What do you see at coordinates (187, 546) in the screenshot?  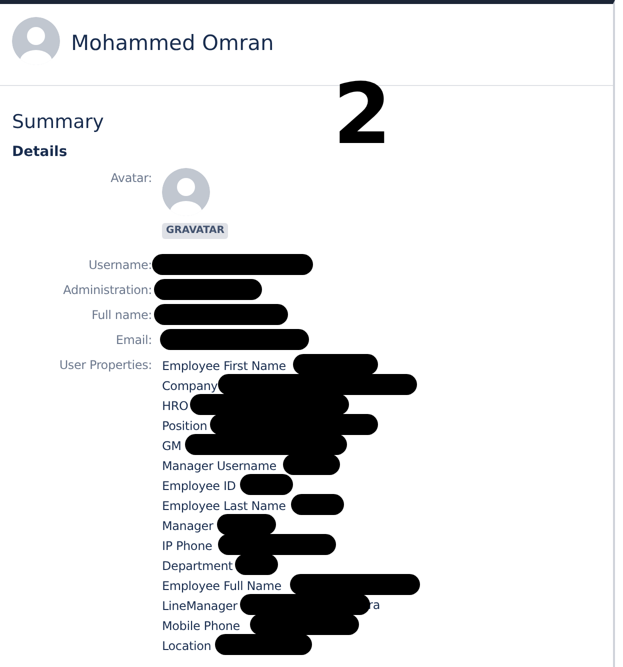 I see `property-text: IP Phone` at bounding box center [187, 546].